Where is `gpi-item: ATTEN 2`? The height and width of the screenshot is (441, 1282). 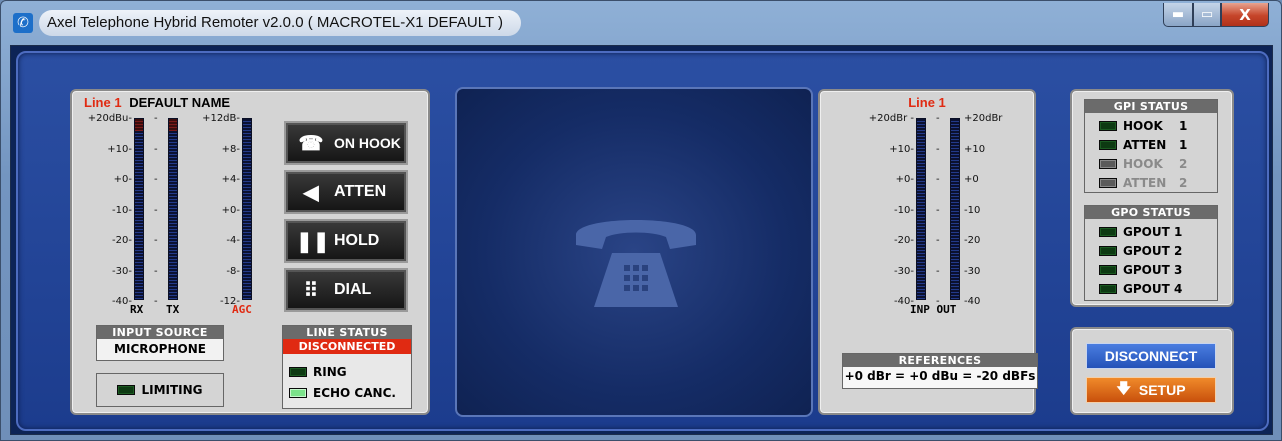 gpi-item: ATTEN 2 is located at coordinates (1158, 182).